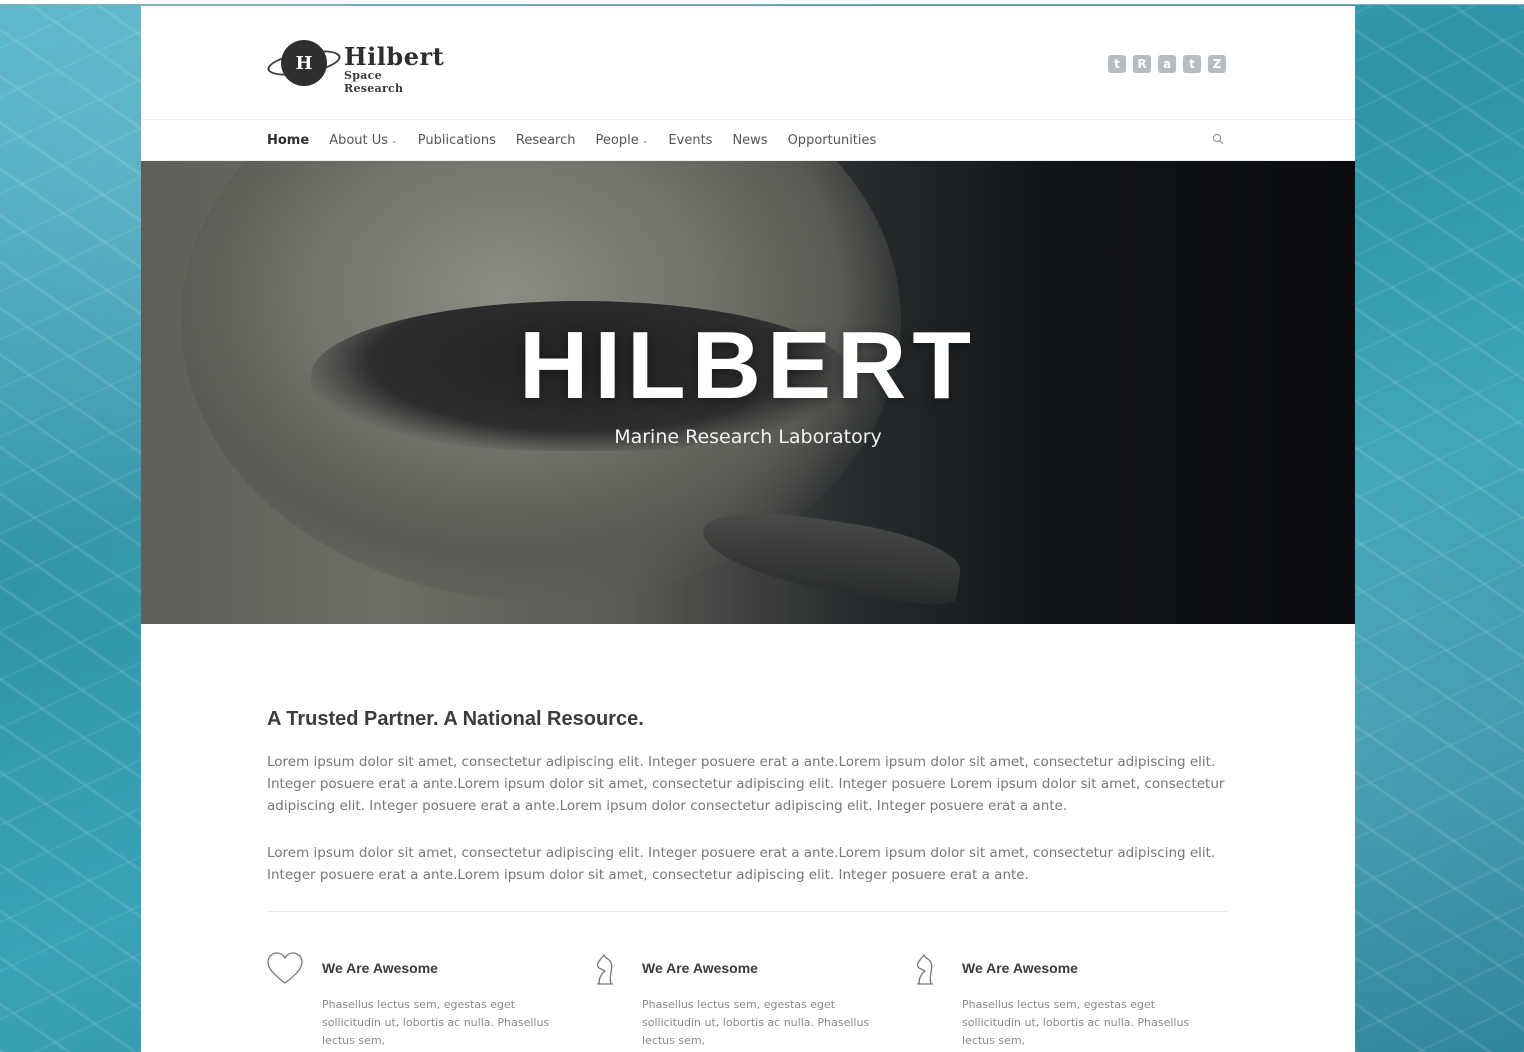 Image resolution: width=1524 pixels, height=1052 pixels. I want to click on researchgate-icon: R, so click(1142, 64).